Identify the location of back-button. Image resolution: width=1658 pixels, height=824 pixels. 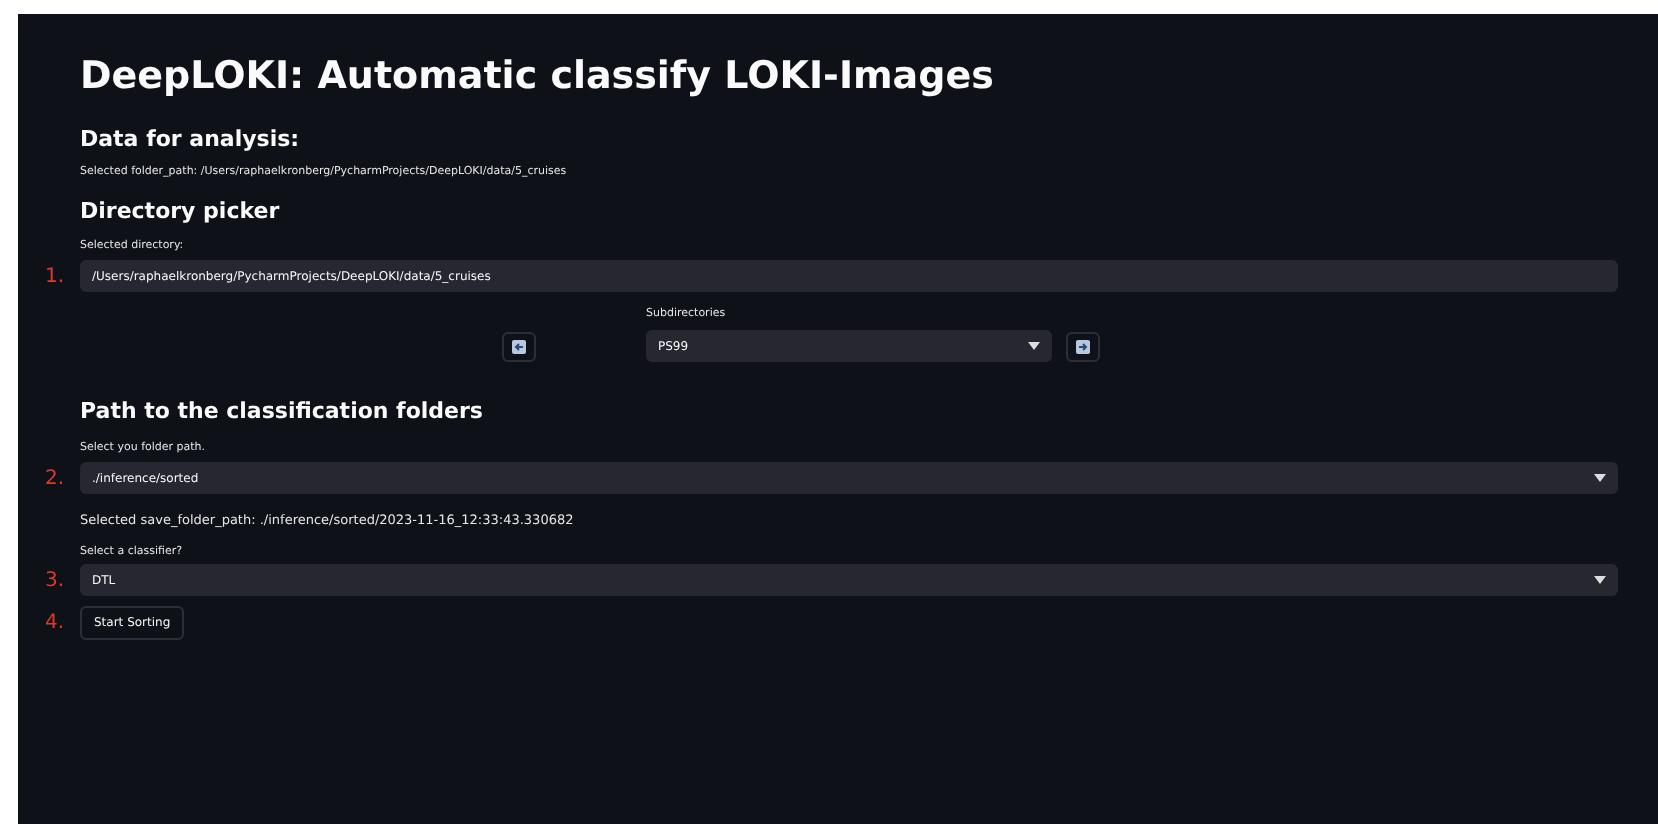
(519, 347).